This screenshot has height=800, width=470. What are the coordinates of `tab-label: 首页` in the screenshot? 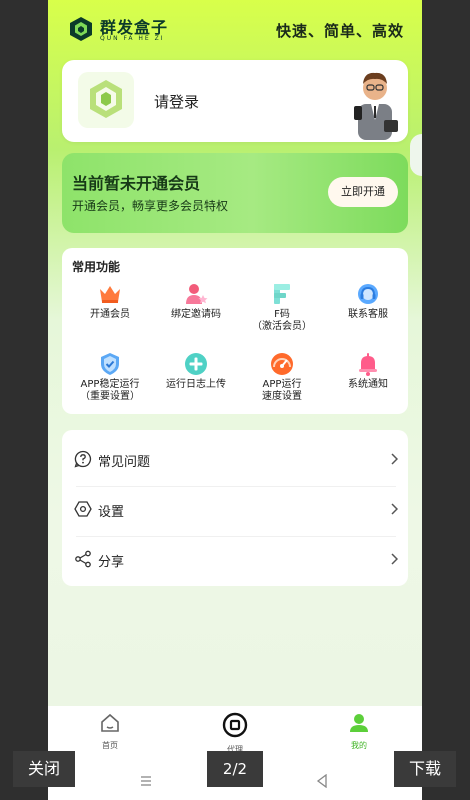 It's located at (110, 745).